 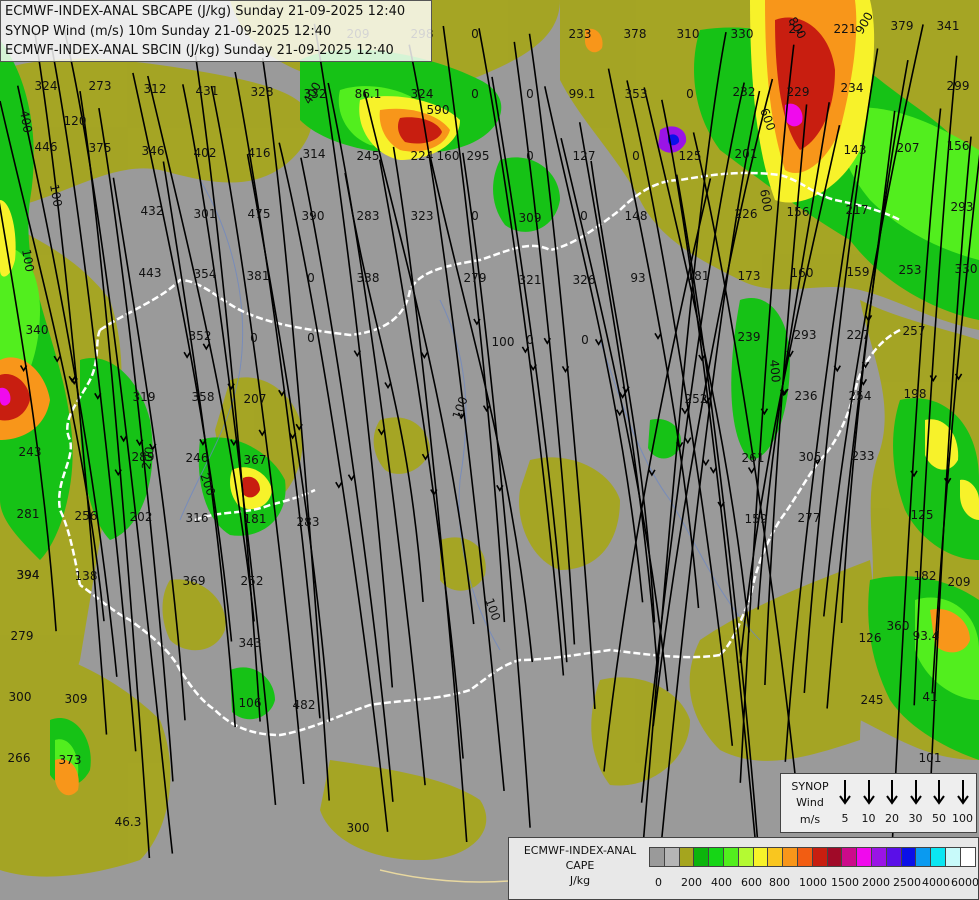 What do you see at coordinates (810, 819) in the screenshot?
I see `synop-legend-unit: m/s` at bounding box center [810, 819].